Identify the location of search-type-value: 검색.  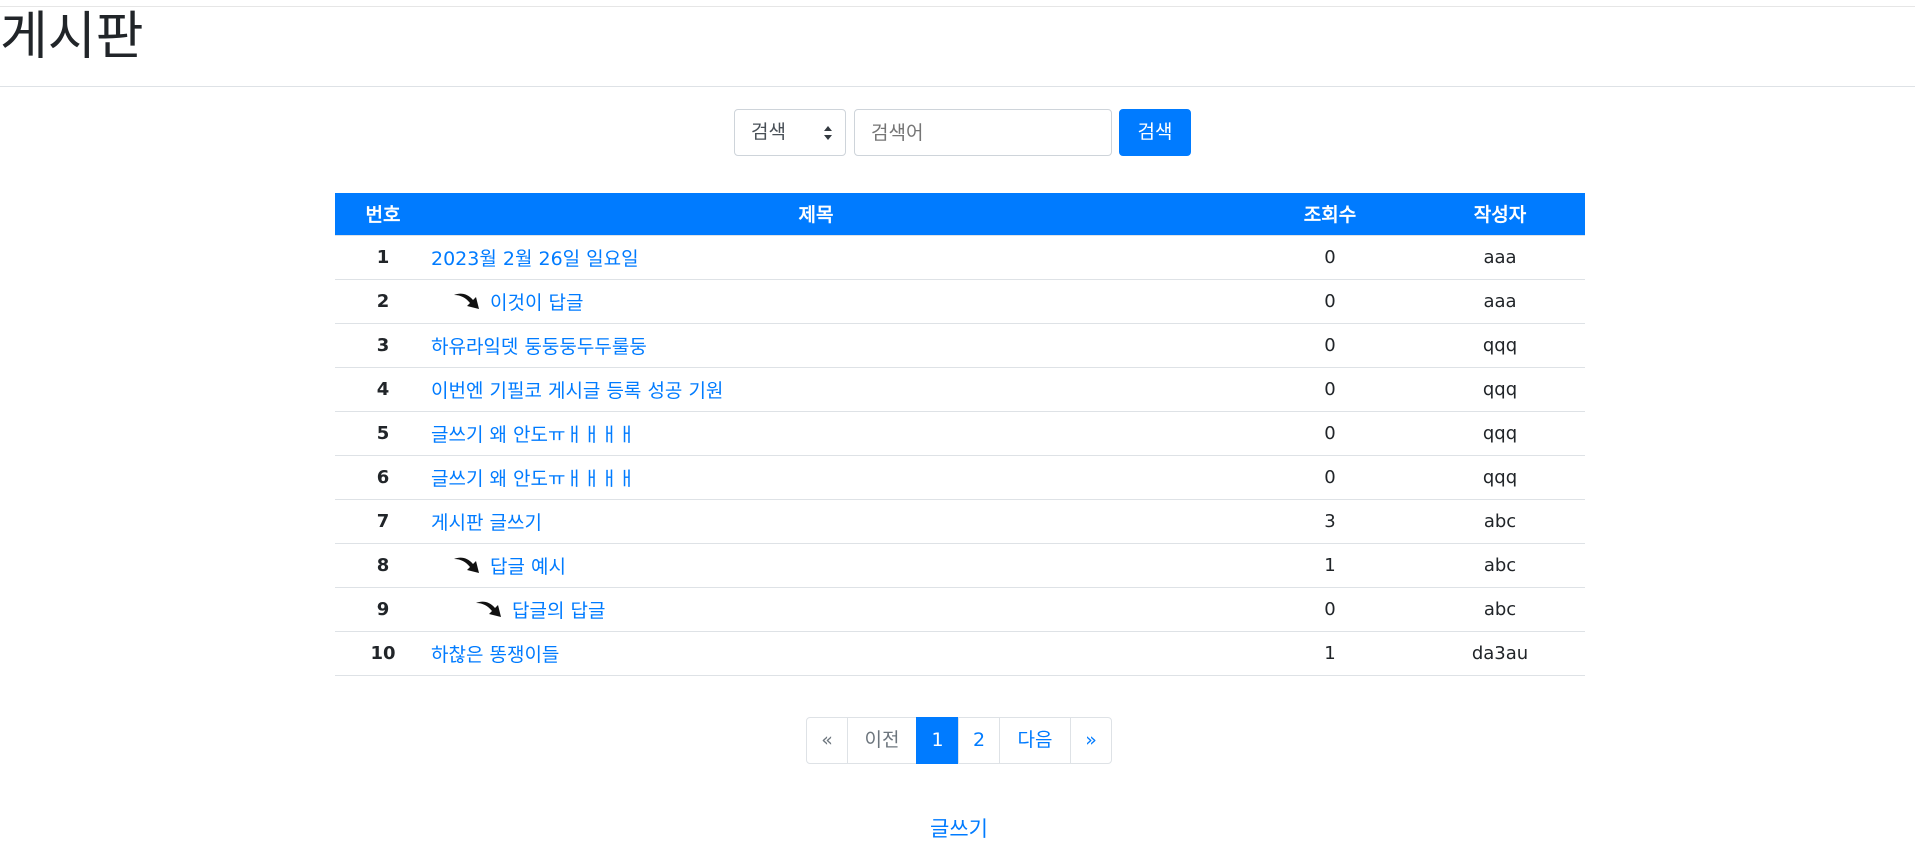
(768, 132).